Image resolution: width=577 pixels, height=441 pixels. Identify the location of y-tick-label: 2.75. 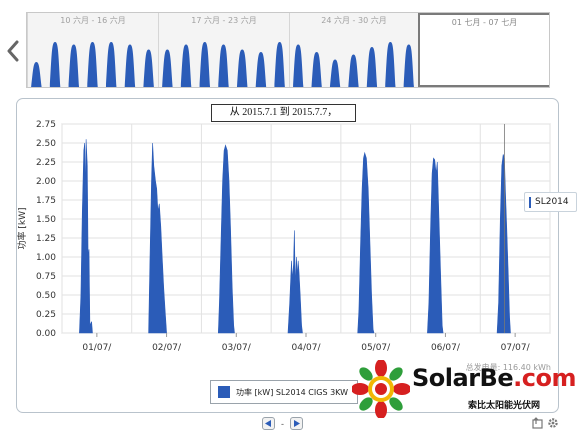
(46, 125).